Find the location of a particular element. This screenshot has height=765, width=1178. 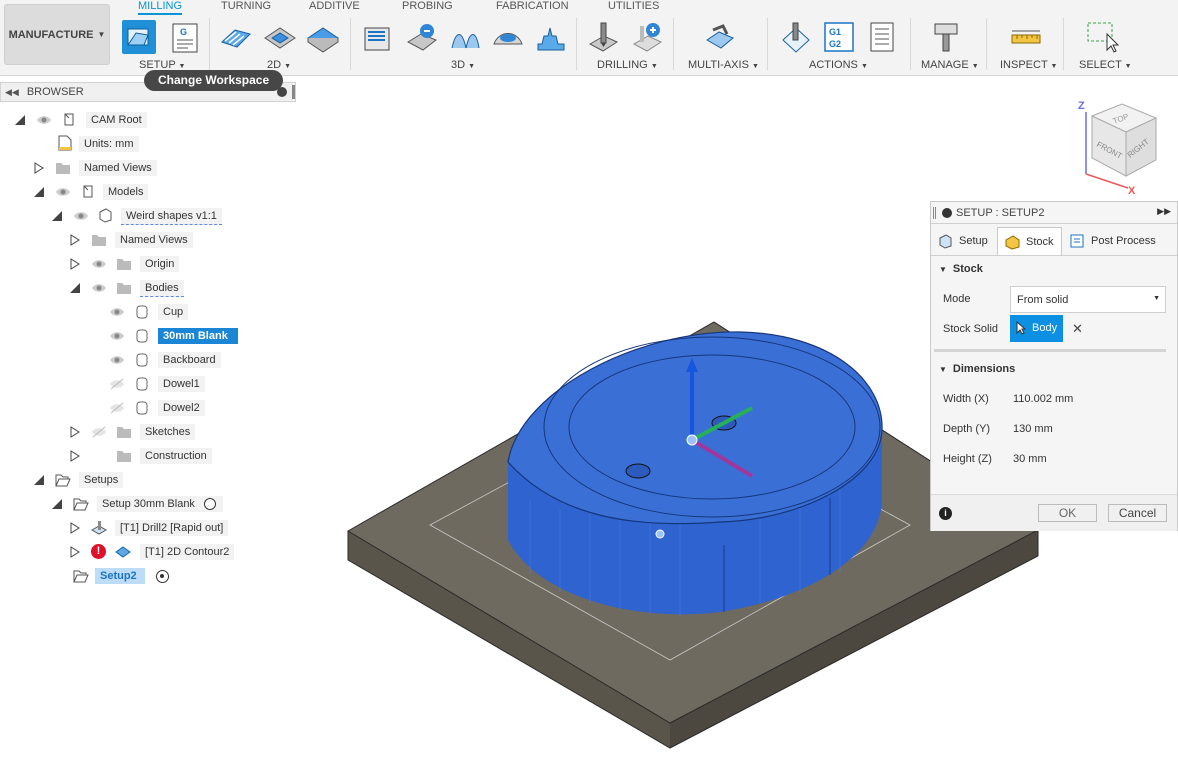

tab-stock: Stock is located at coordinates (1029, 241).